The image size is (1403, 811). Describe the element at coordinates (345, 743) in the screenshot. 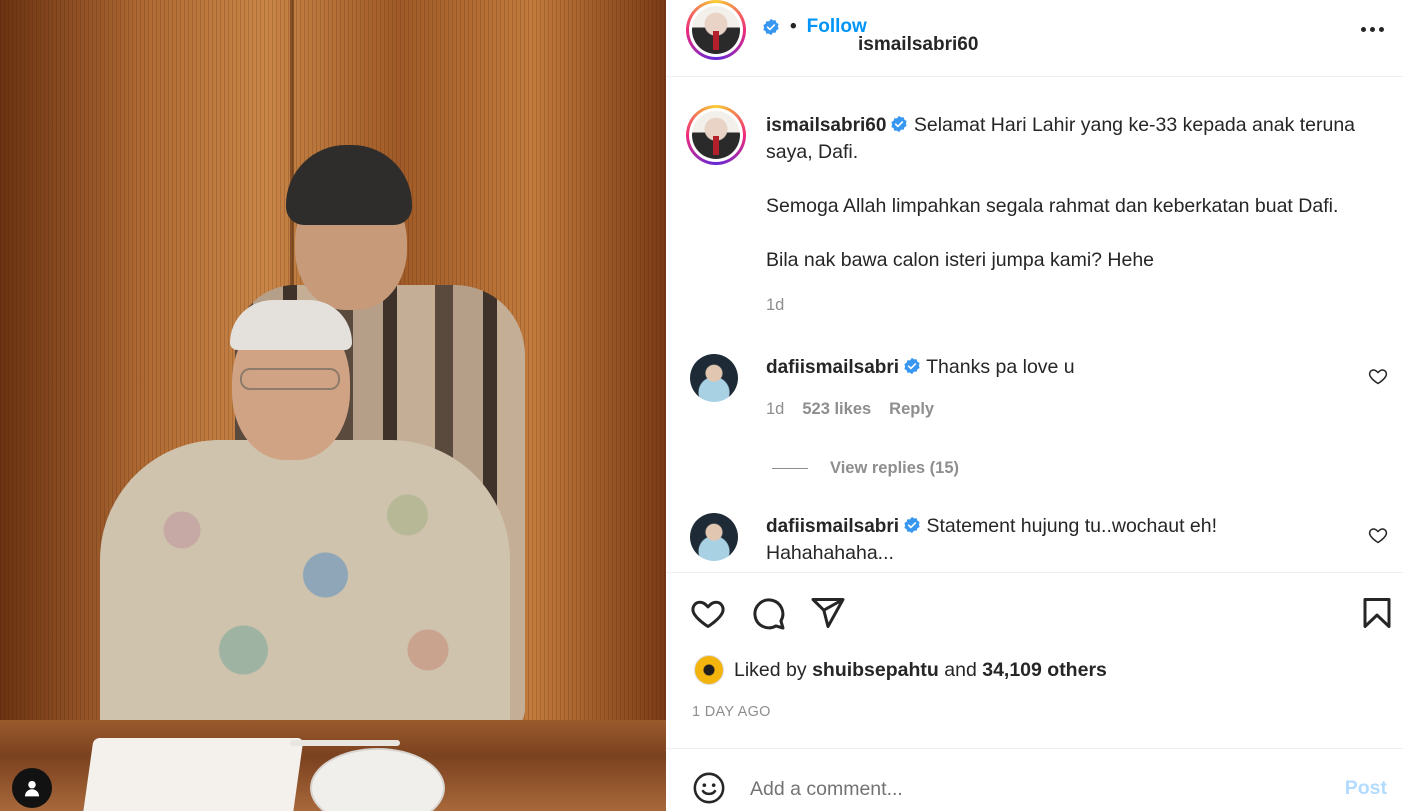

I see `photo-chopstick` at that location.